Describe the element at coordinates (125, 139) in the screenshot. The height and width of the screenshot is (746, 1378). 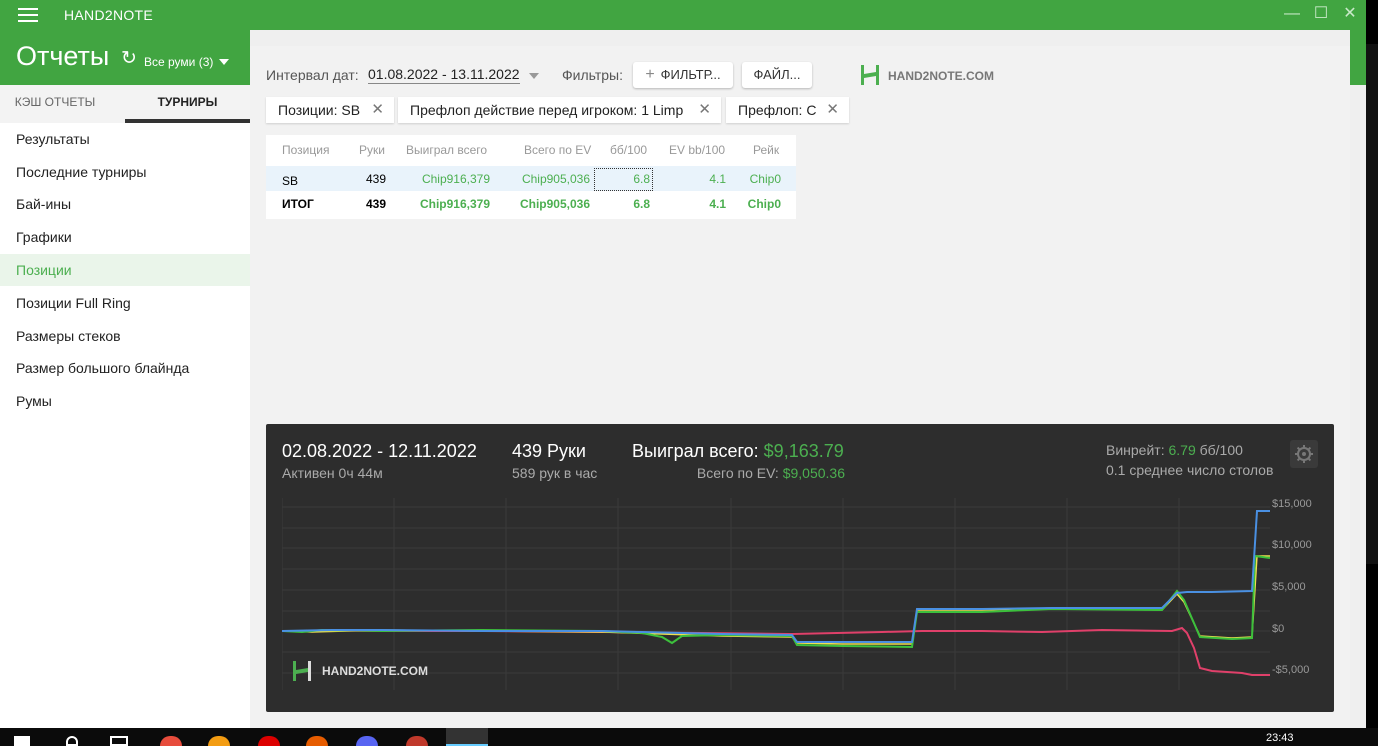
I see `sidebar-item-results: Результаты` at that location.